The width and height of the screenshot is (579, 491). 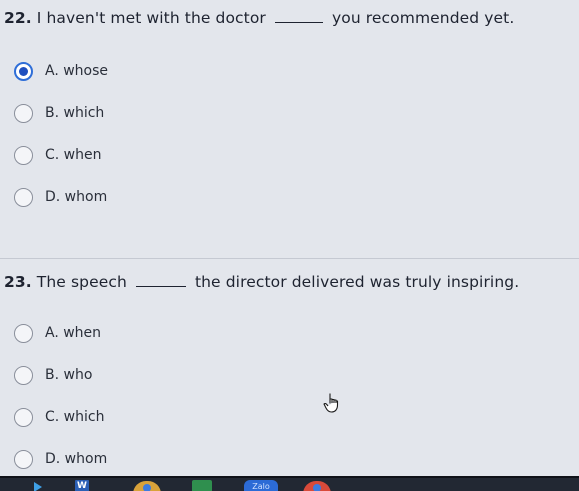 What do you see at coordinates (77, 71) in the screenshot?
I see `option-label: A. whose` at bounding box center [77, 71].